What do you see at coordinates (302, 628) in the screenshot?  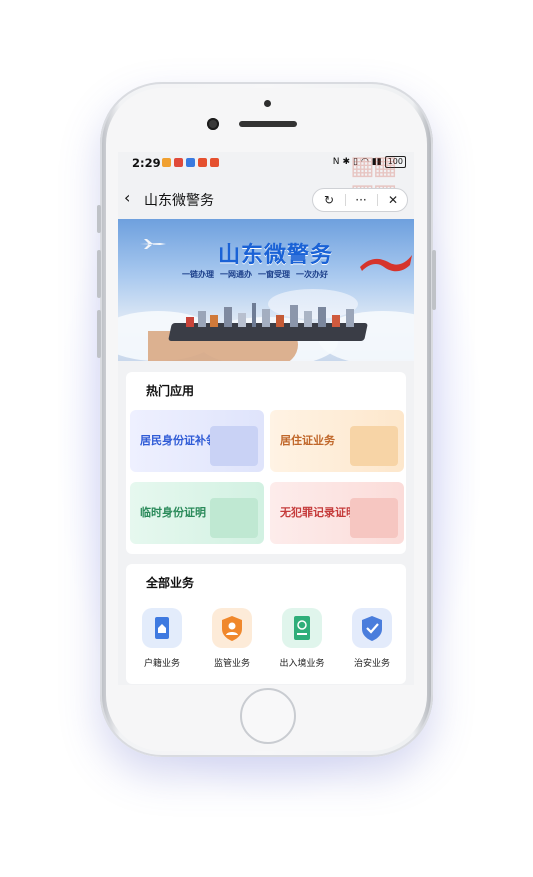 I see `passport-icon` at bounding box center [302, 628].